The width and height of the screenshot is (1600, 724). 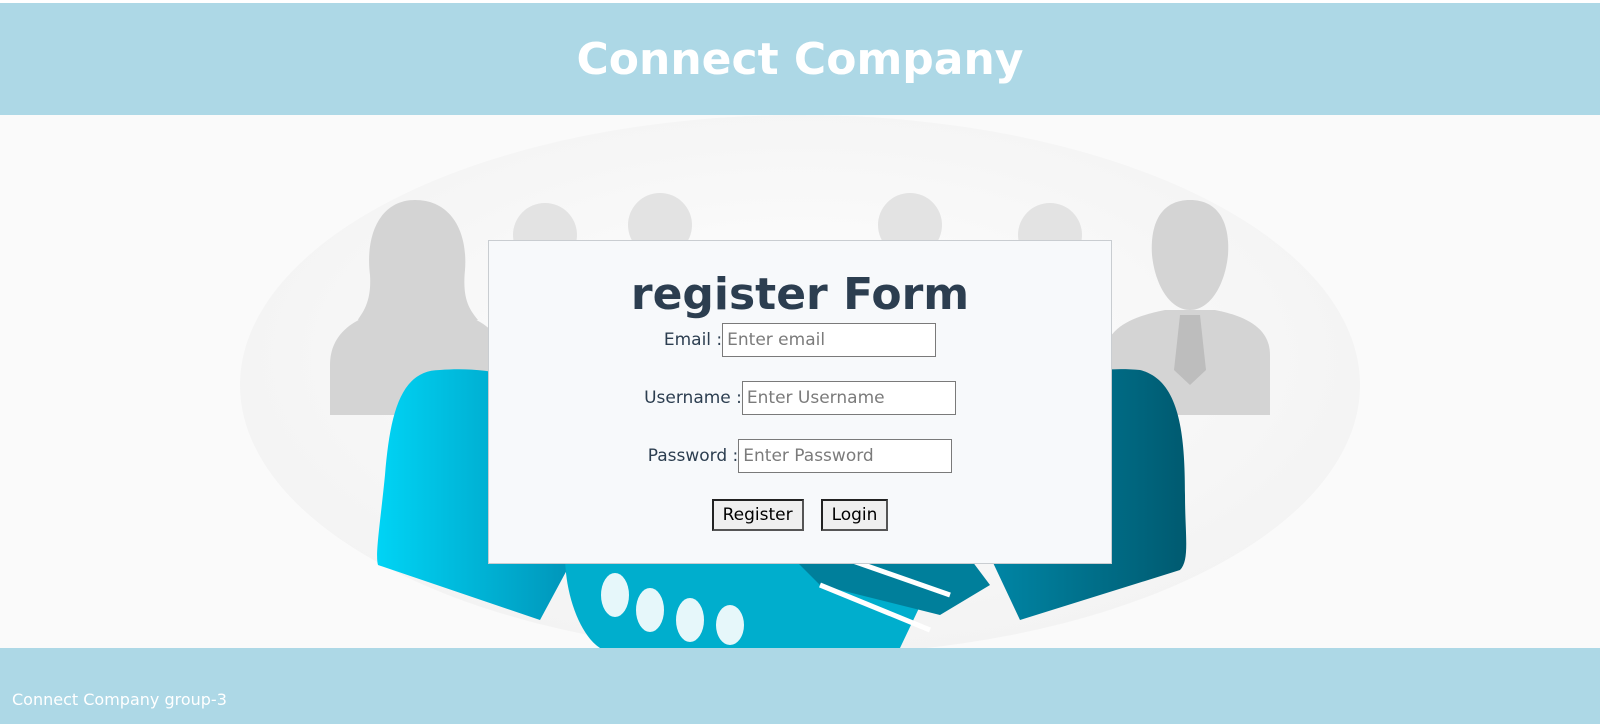 What do you see at coordinates (757, 515) in the screenshot?
I see `register-button: Register` at bounding box center [757, 515].